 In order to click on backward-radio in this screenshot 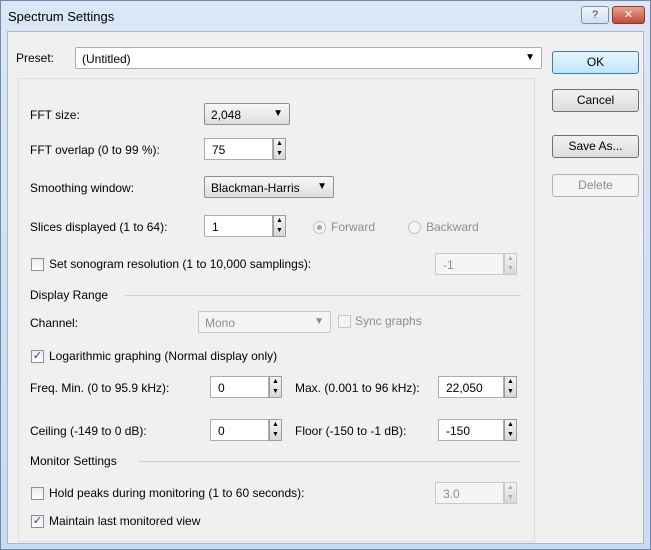, I will do `click(414, 227)`.